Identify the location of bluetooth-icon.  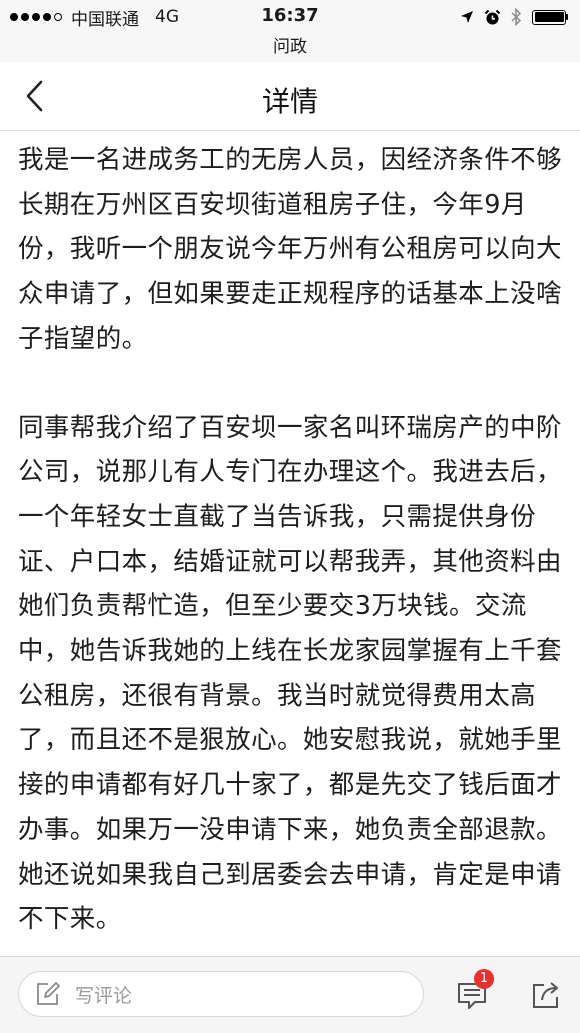
(516, 17).